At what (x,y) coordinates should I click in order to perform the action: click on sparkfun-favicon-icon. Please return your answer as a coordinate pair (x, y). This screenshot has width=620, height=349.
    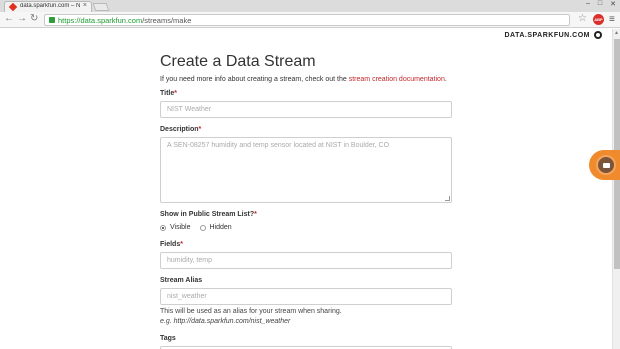
    Looking at the image, I should click on (13, 7).